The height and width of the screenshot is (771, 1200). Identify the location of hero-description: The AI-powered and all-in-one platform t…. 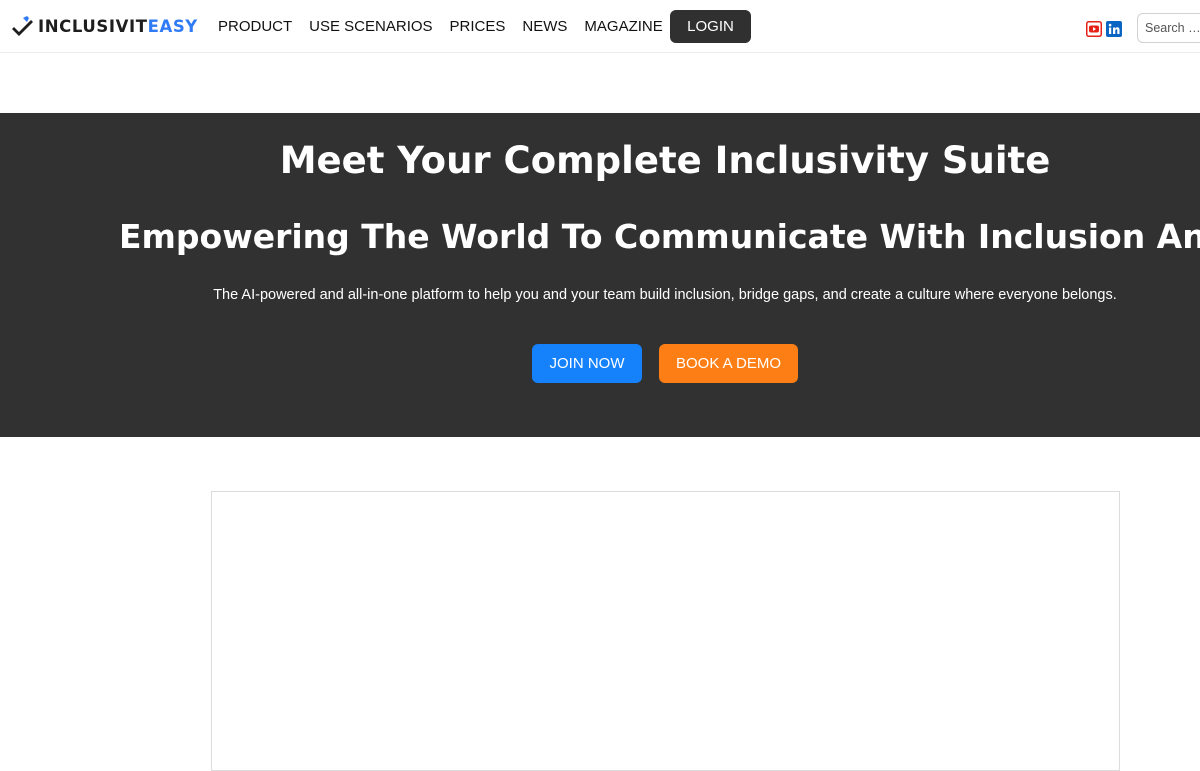
(665, 295).